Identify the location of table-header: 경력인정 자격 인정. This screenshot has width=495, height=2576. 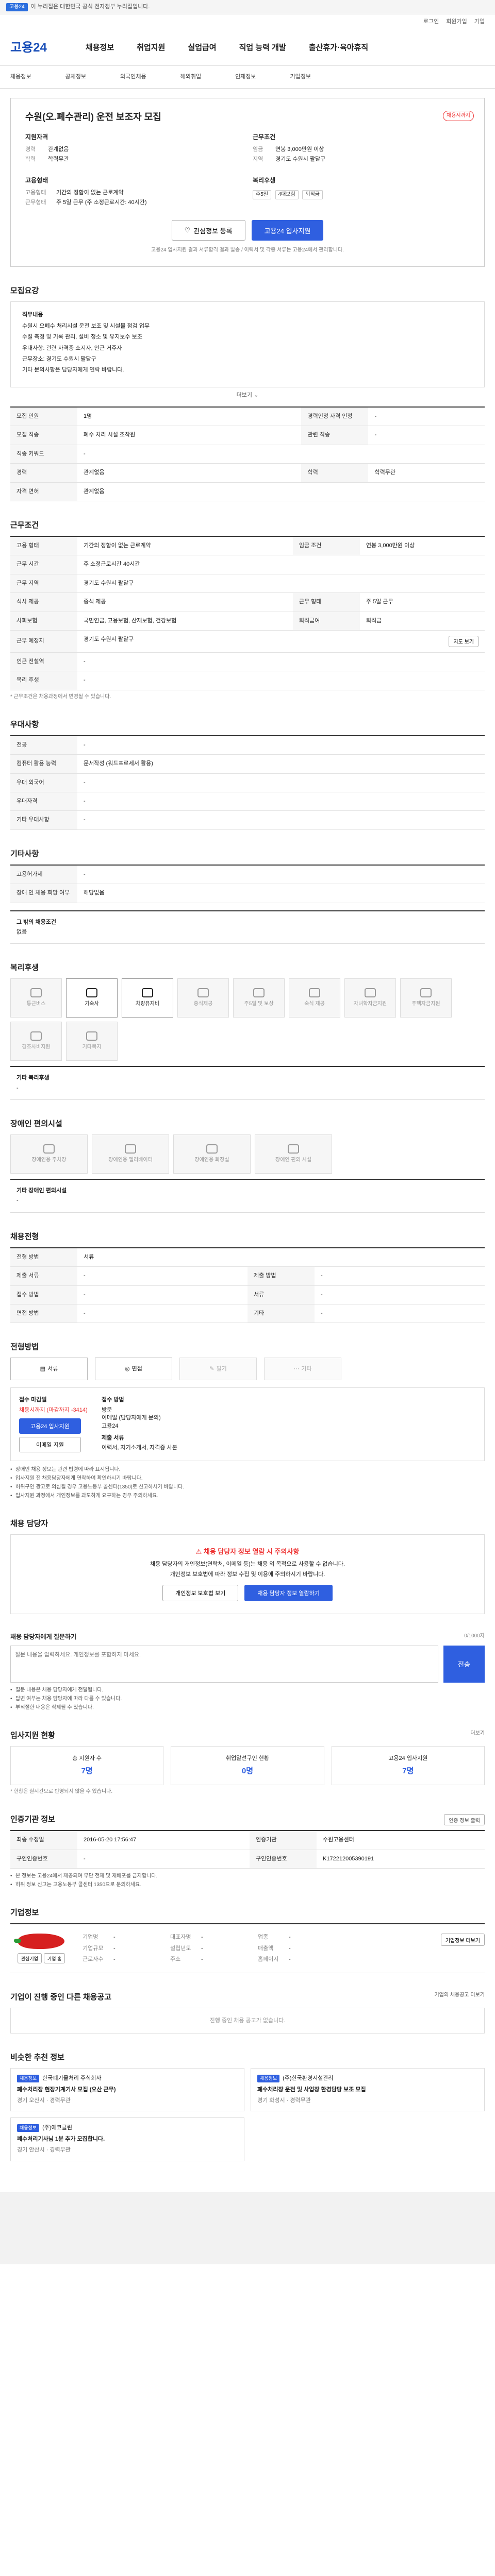
(335, 417).